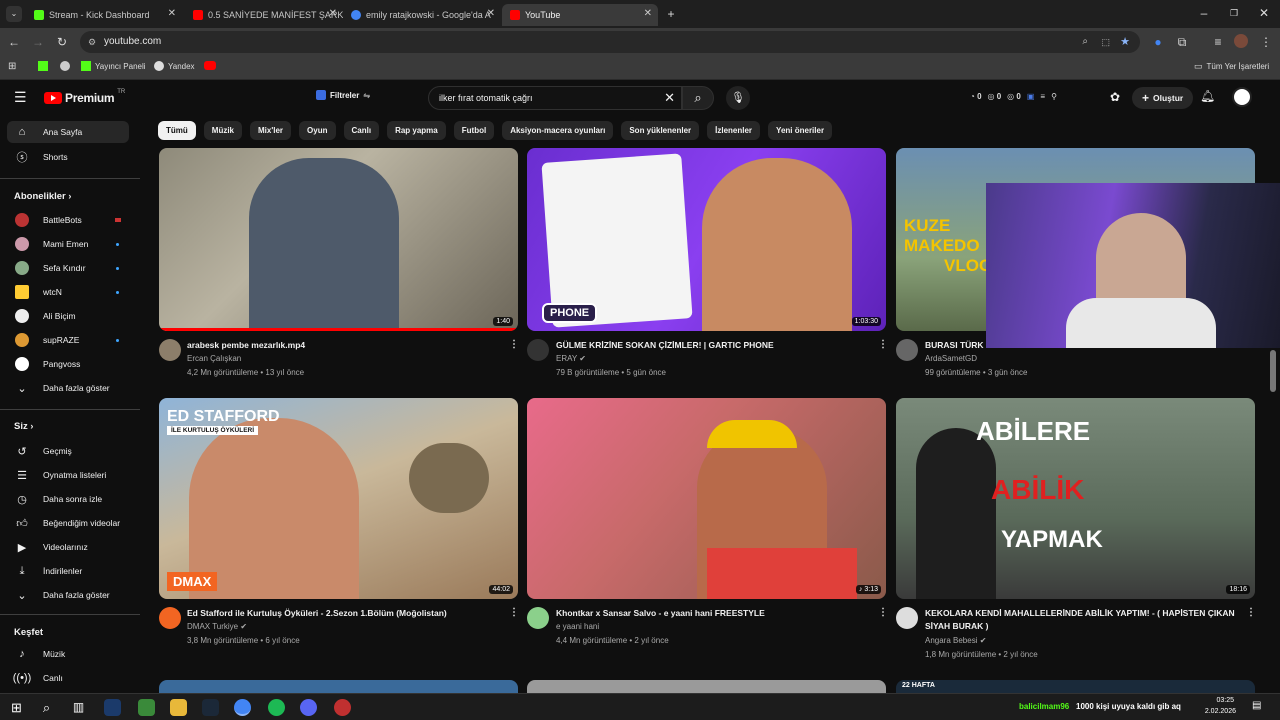  What do you see at coordinates (738, 98) in the screenshot?
I see `voice-search-icon: 🎙` at bounding box center [738, 98].